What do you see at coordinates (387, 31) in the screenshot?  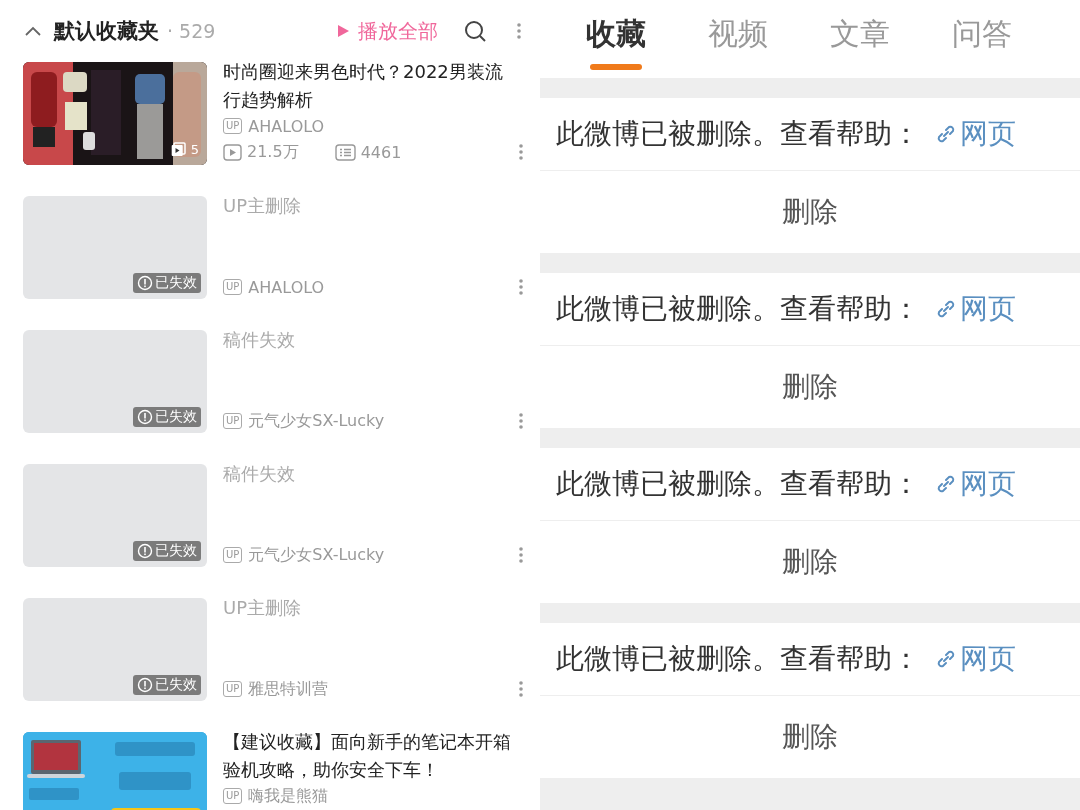 I see `play-all-button: 播放全部` at bounding box center [387, 31].